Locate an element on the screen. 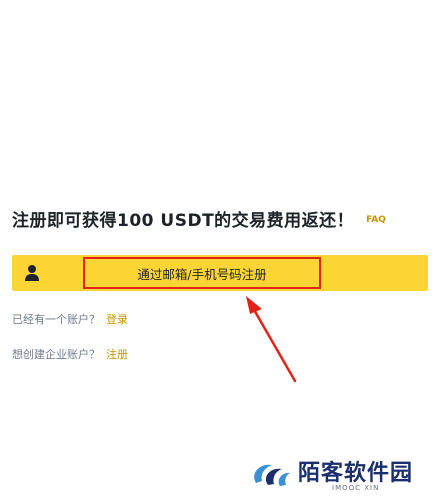 The width and height of the screenshot is (436, 500). headline-text: 注册即可获得100 USDT的交易费用返还！ is located at coordinates (183, 221).